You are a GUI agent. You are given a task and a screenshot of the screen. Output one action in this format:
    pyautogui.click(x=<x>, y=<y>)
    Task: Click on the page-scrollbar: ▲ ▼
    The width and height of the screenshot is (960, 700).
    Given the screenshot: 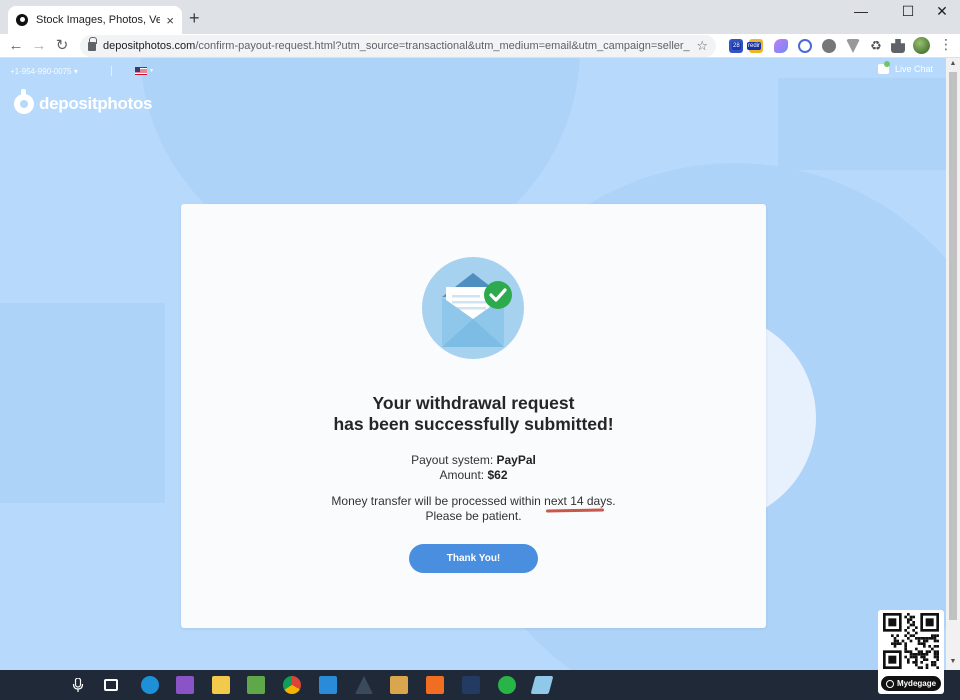 What is the action you would take?
    pyautogui.click(x=953, y=364)
    